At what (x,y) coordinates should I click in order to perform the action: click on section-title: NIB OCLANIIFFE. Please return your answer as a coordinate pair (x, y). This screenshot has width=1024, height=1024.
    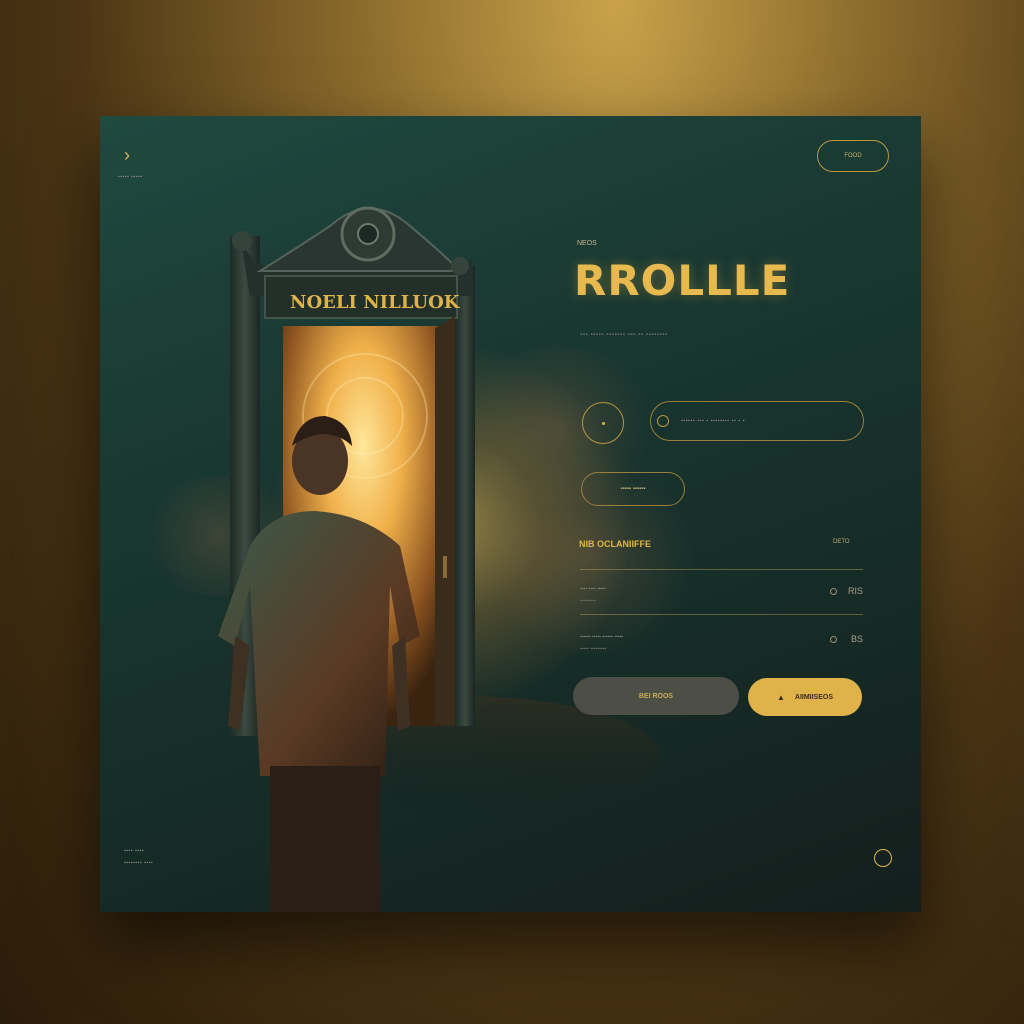
    Looking at the image, I should click on (615, 544).